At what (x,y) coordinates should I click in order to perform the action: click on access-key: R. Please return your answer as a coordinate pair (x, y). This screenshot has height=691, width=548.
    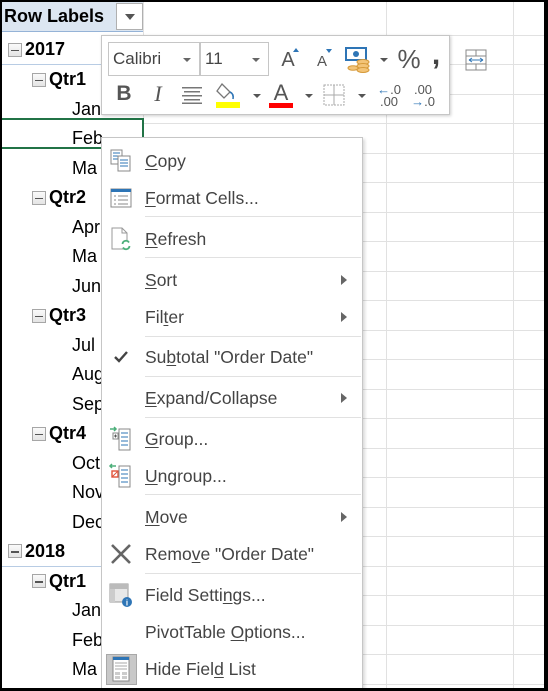
    Looking at the image, I should click on (151, 239).